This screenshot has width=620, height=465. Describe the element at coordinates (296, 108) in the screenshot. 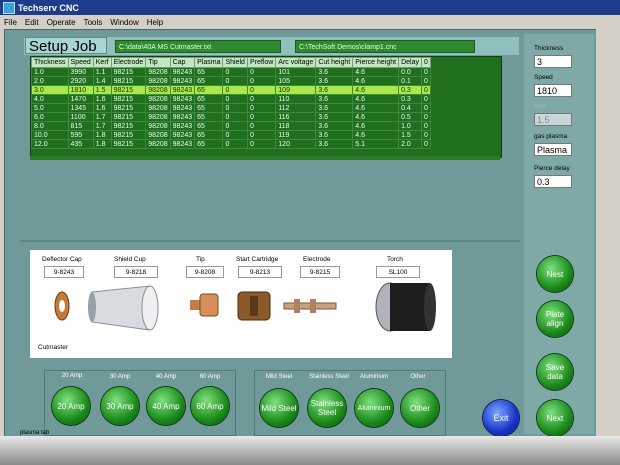

I see `table-cell: 112` at that location.